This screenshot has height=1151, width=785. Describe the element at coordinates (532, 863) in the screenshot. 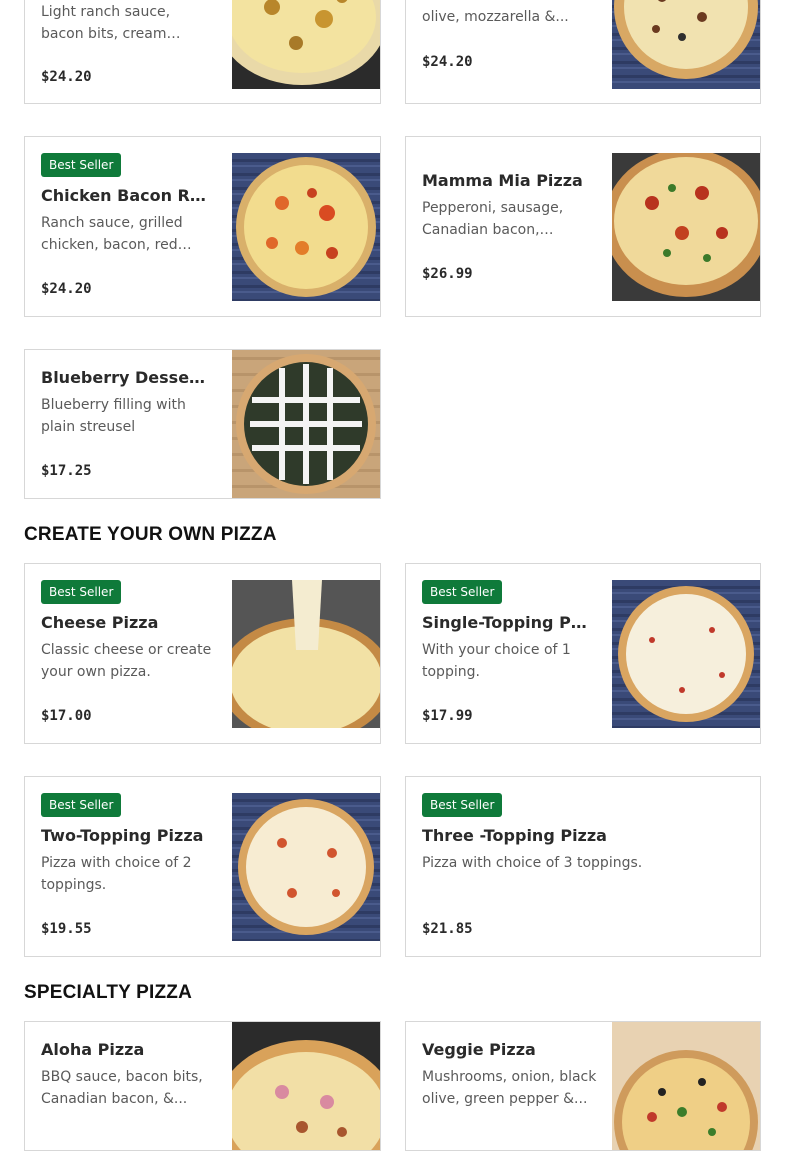

I see `item-description: Pizza with choice of 3 toppings.` at that location.